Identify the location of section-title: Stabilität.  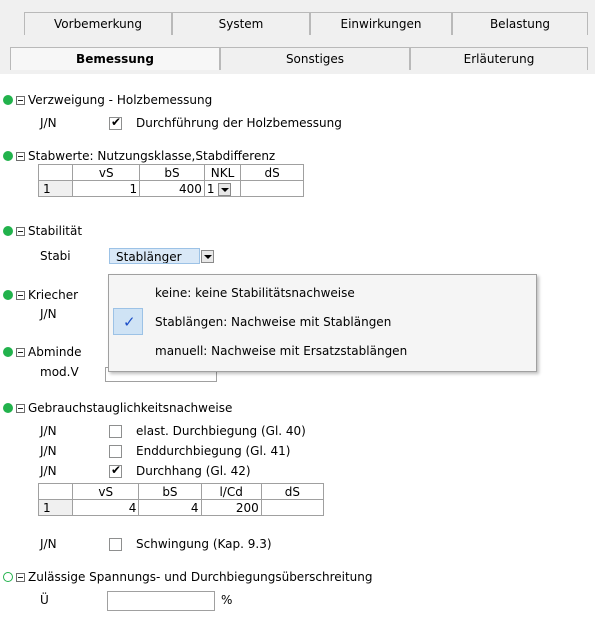
(55, 231).